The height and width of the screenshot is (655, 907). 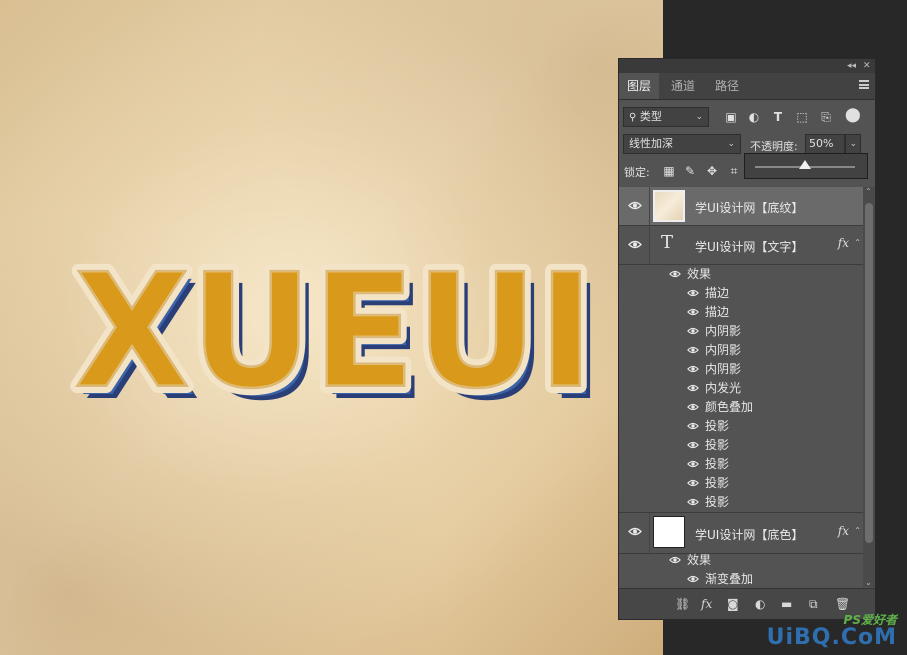 What do you see at coordinates (851, 66) in the screenshot?
I see `collapse-panel-icon: ◂◂` at bounding box center [851, 66].